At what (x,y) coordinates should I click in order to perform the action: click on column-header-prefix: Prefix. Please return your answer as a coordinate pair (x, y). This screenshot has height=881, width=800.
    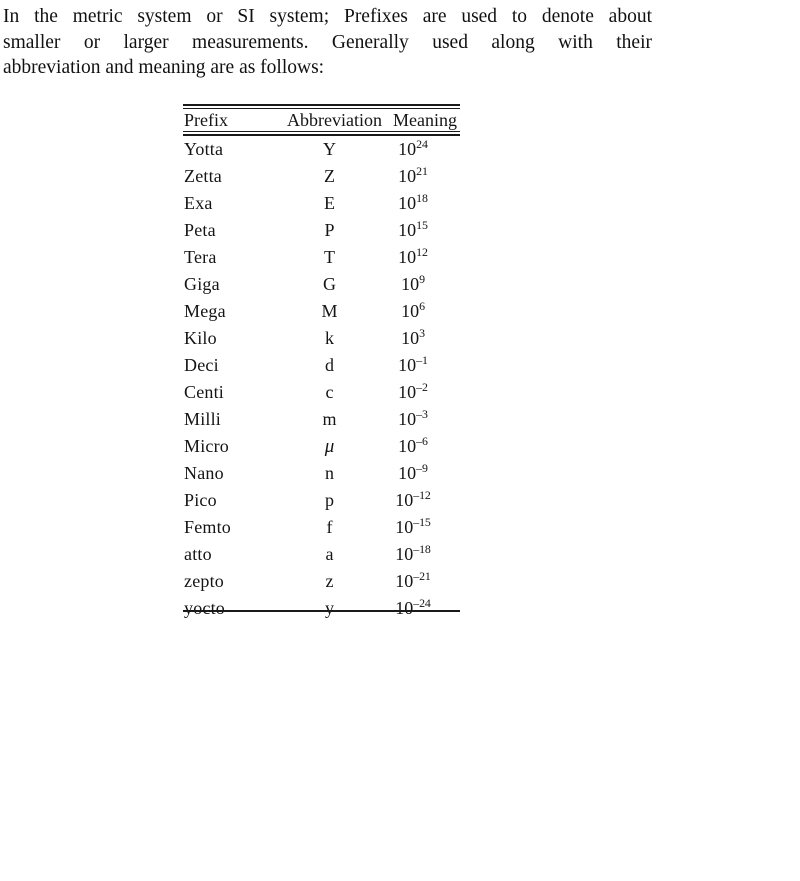
    Looking at the image, I should click on (206, 120).